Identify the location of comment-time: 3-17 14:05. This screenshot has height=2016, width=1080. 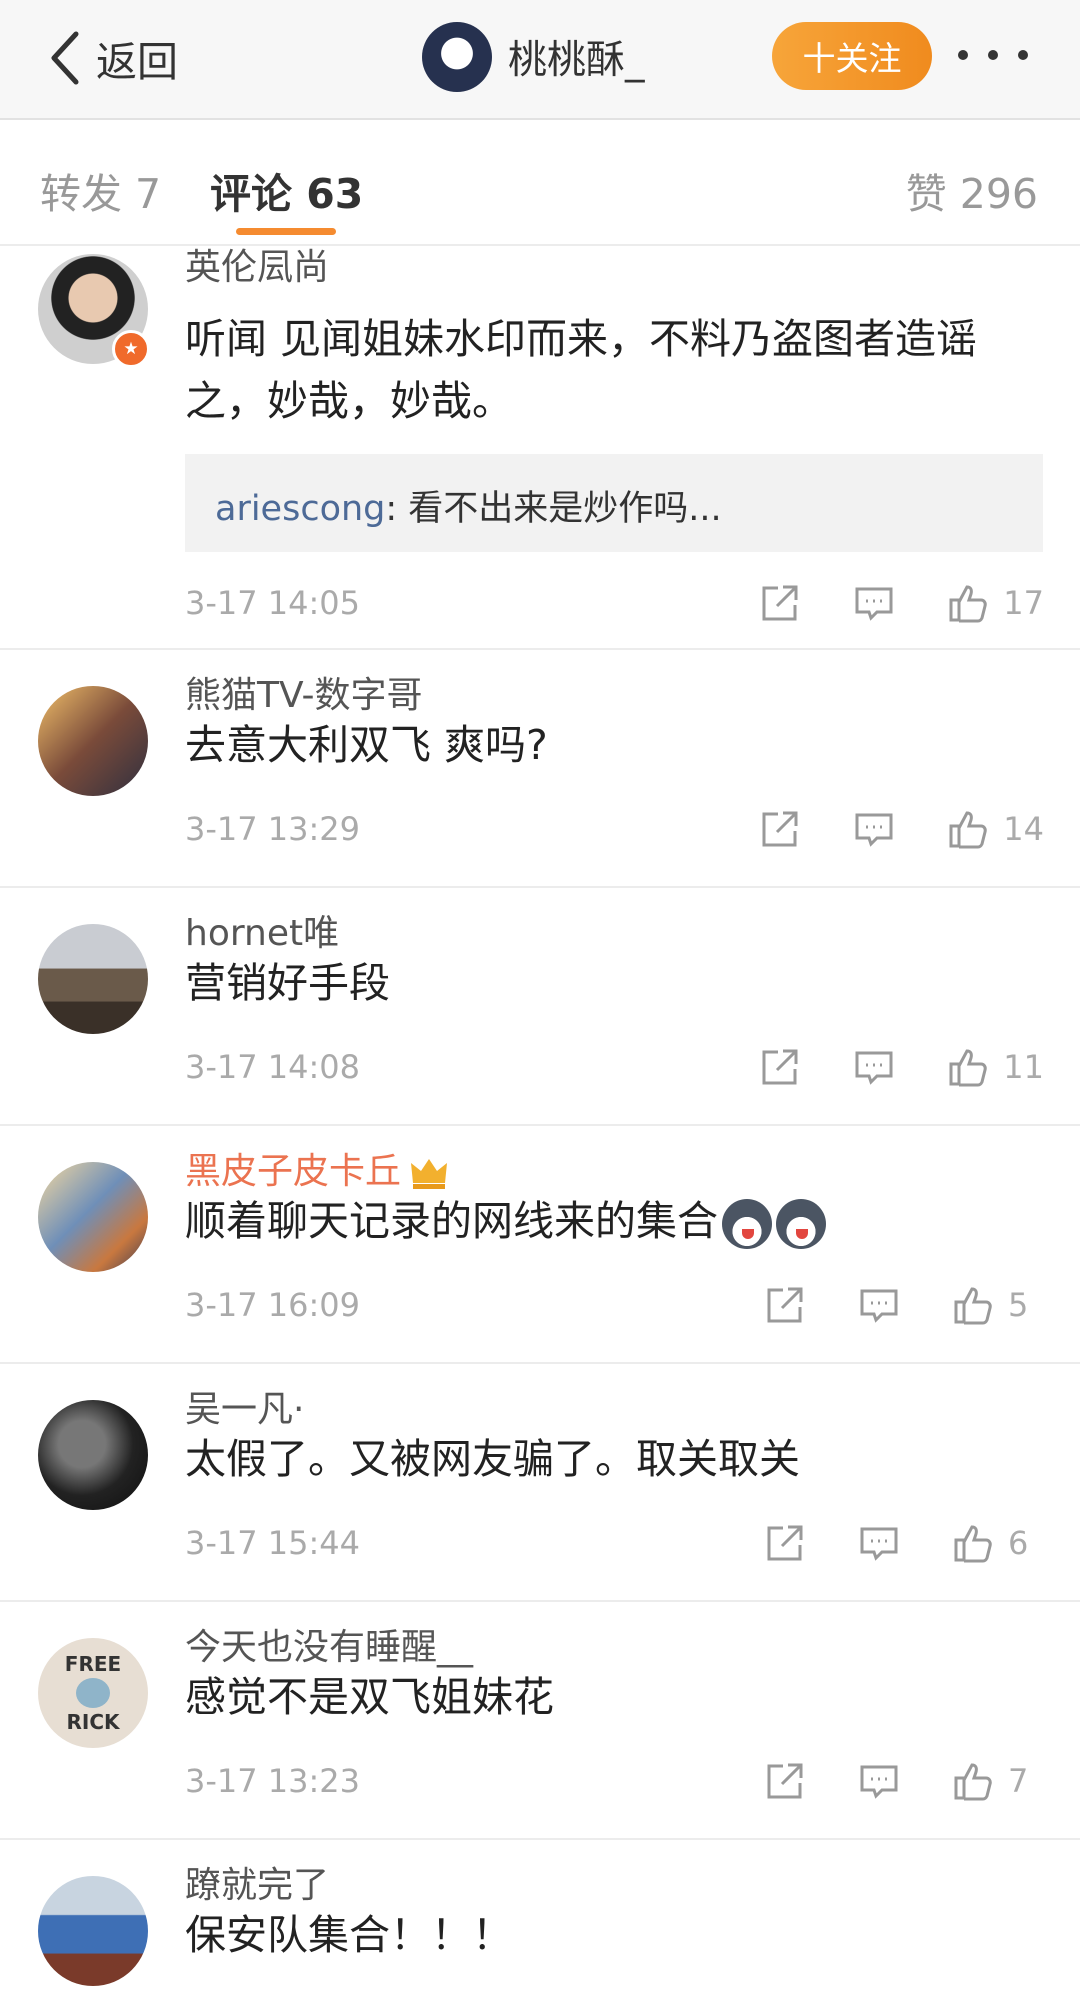
(273, 603).